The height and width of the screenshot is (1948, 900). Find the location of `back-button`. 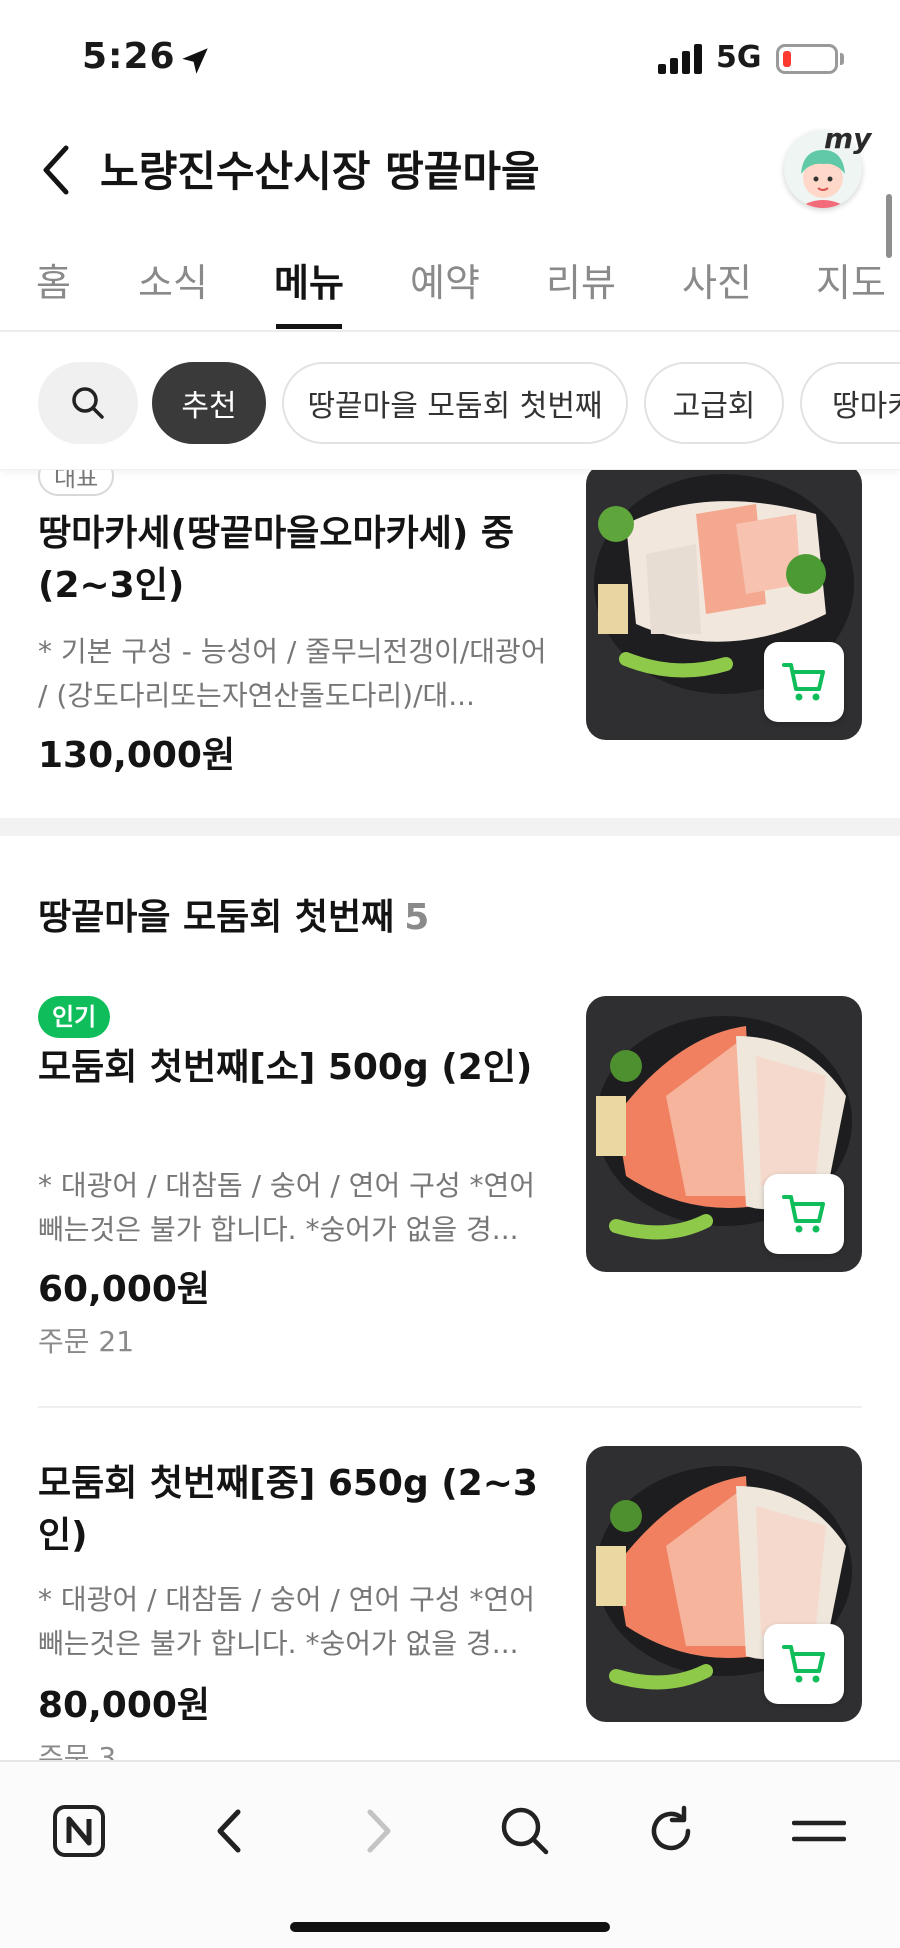

back-button is located at coordinates (55, 170).